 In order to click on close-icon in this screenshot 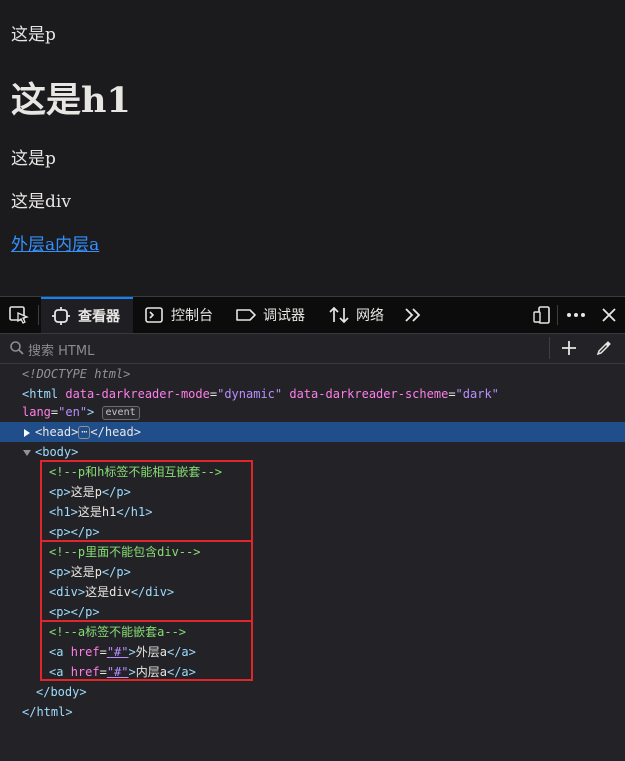, I will do `click(609, 315)`.